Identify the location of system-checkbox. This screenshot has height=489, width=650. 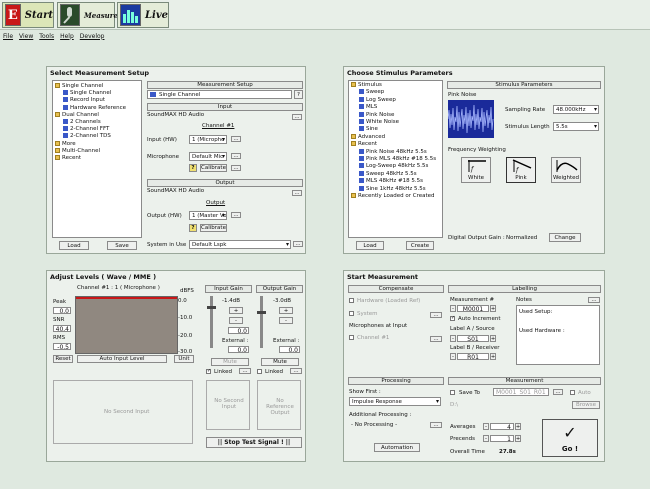
(351, 313).